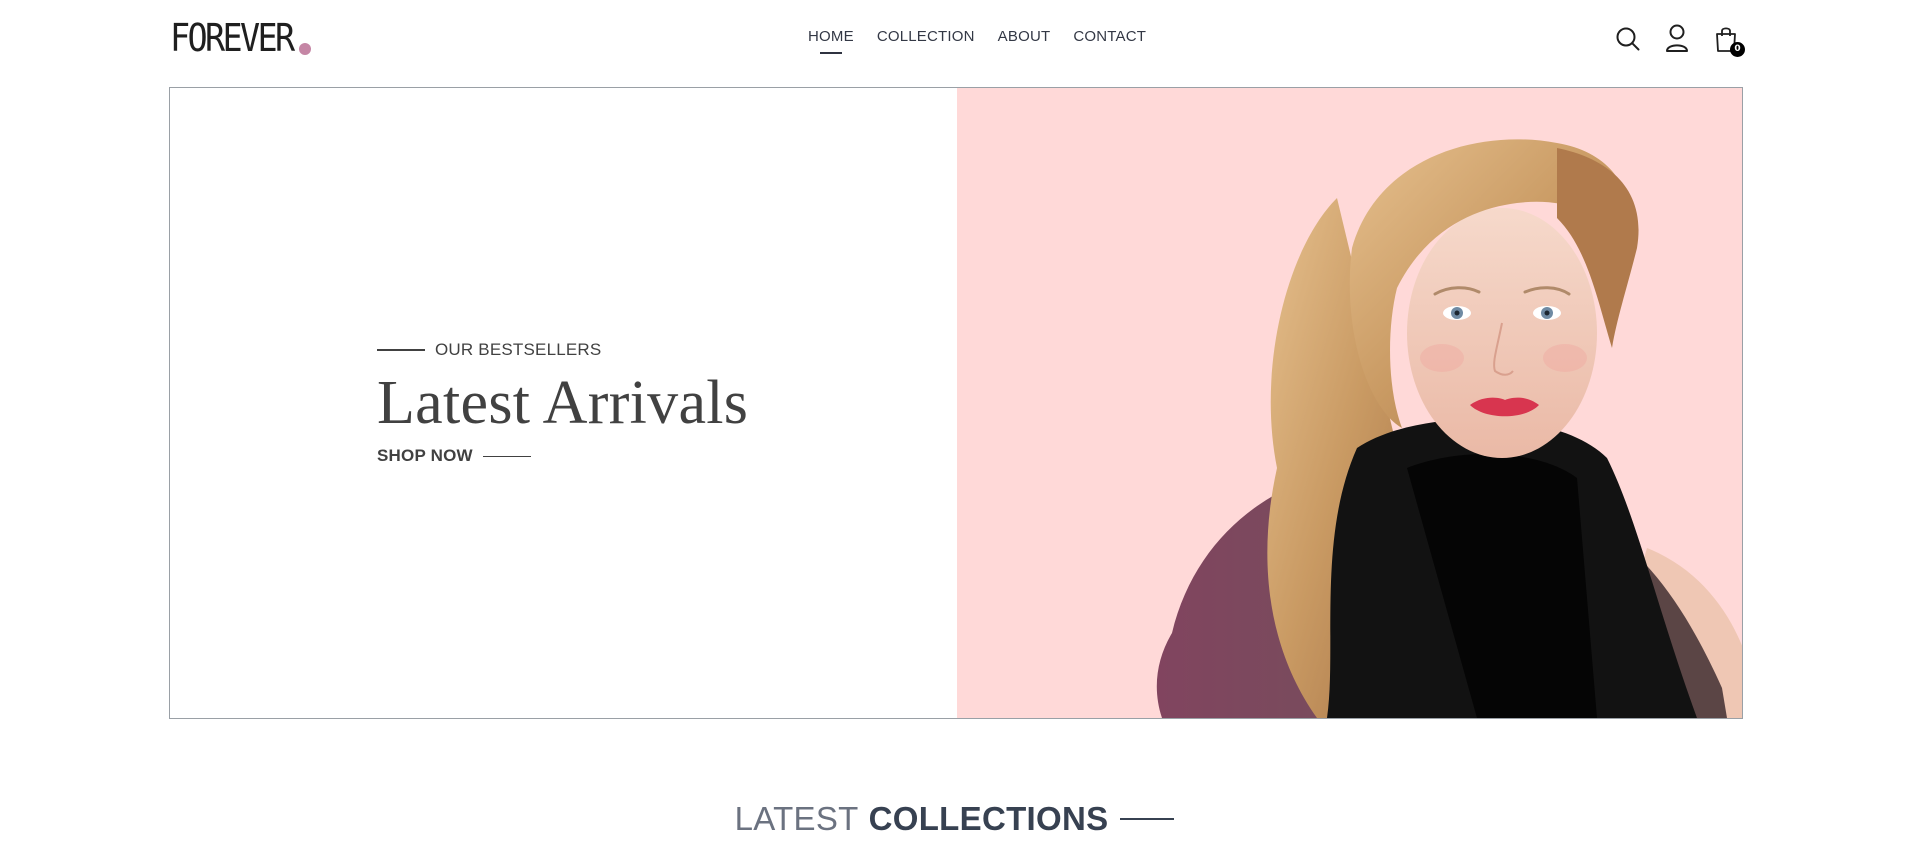 The width and height of the screenshot is (1909, 852). What do you see at coordinates (796, 818) in the screenshot?
I see `section-title-light: LATEST` at bounding box center [796, 818].